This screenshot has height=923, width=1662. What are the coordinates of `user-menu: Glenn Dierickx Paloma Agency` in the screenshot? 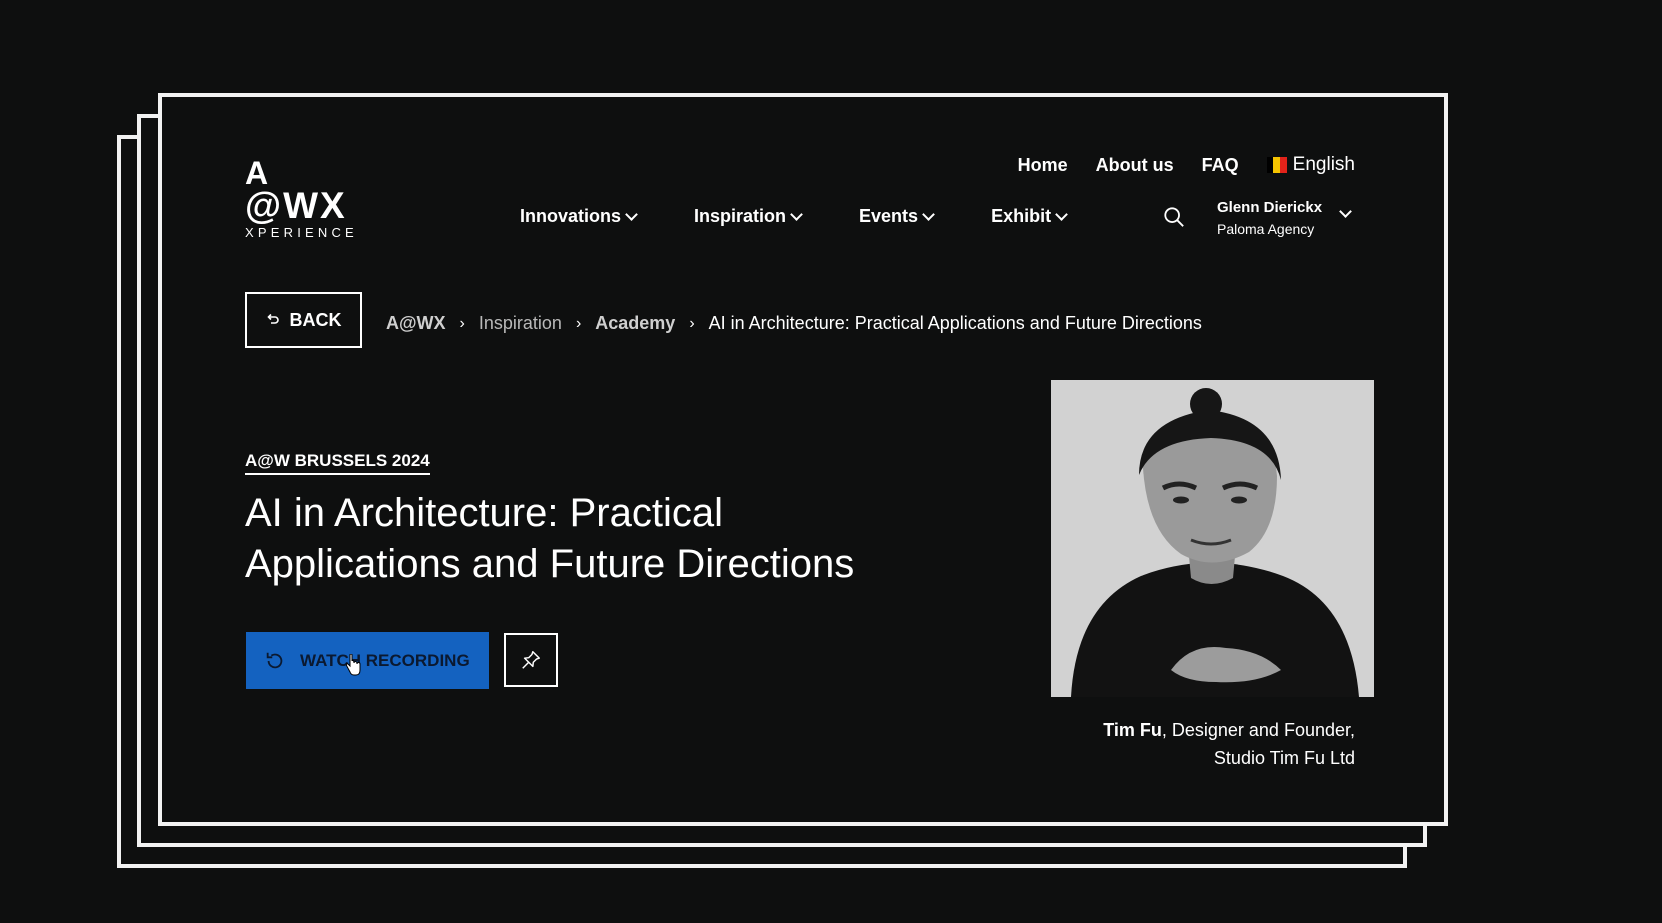 It's located at (1269, 218).